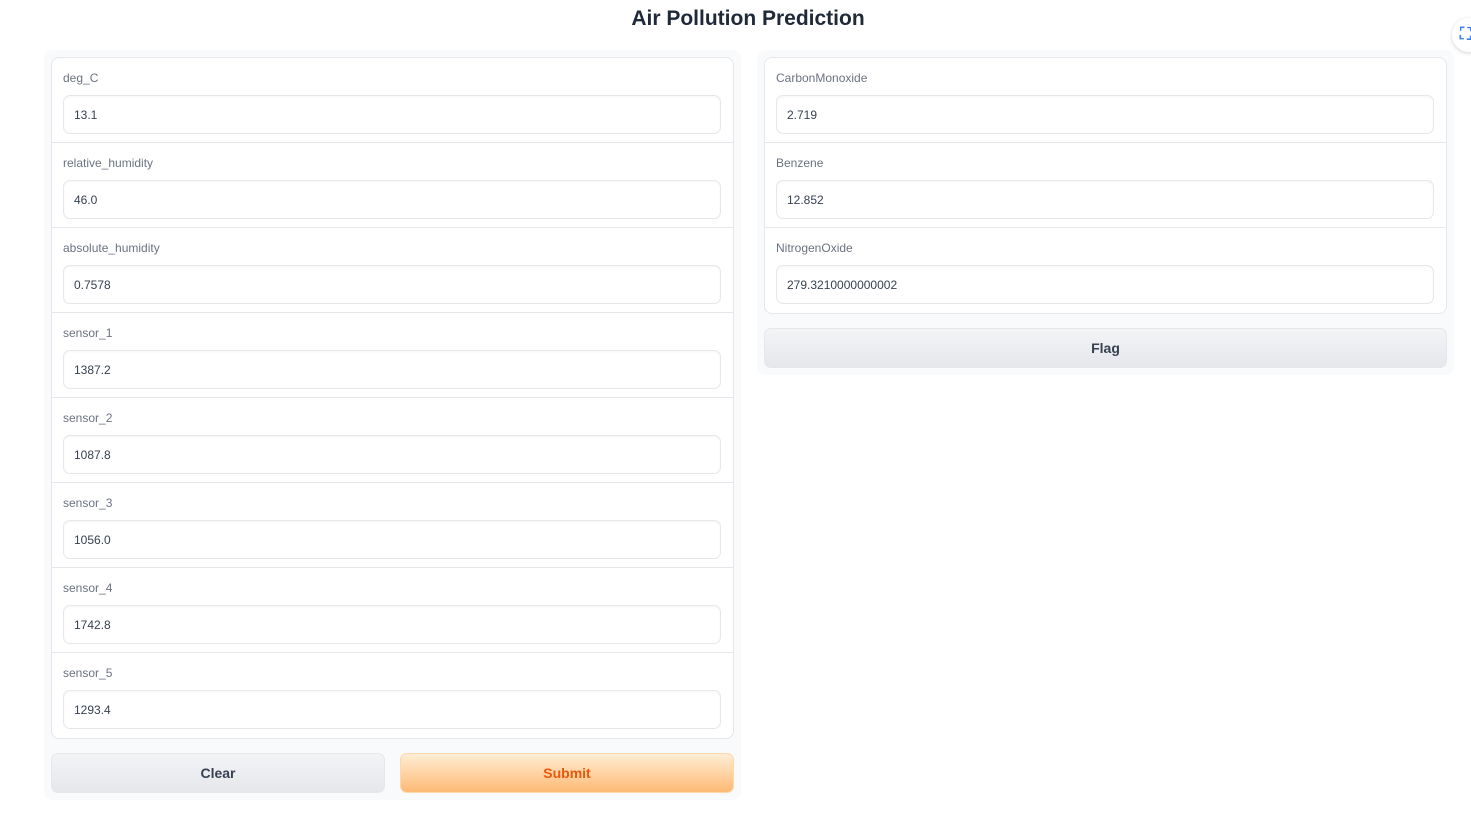 This screenshot has width=1471, height=816. I want to click on field-deg-c: deg_C, so click(392, 100).